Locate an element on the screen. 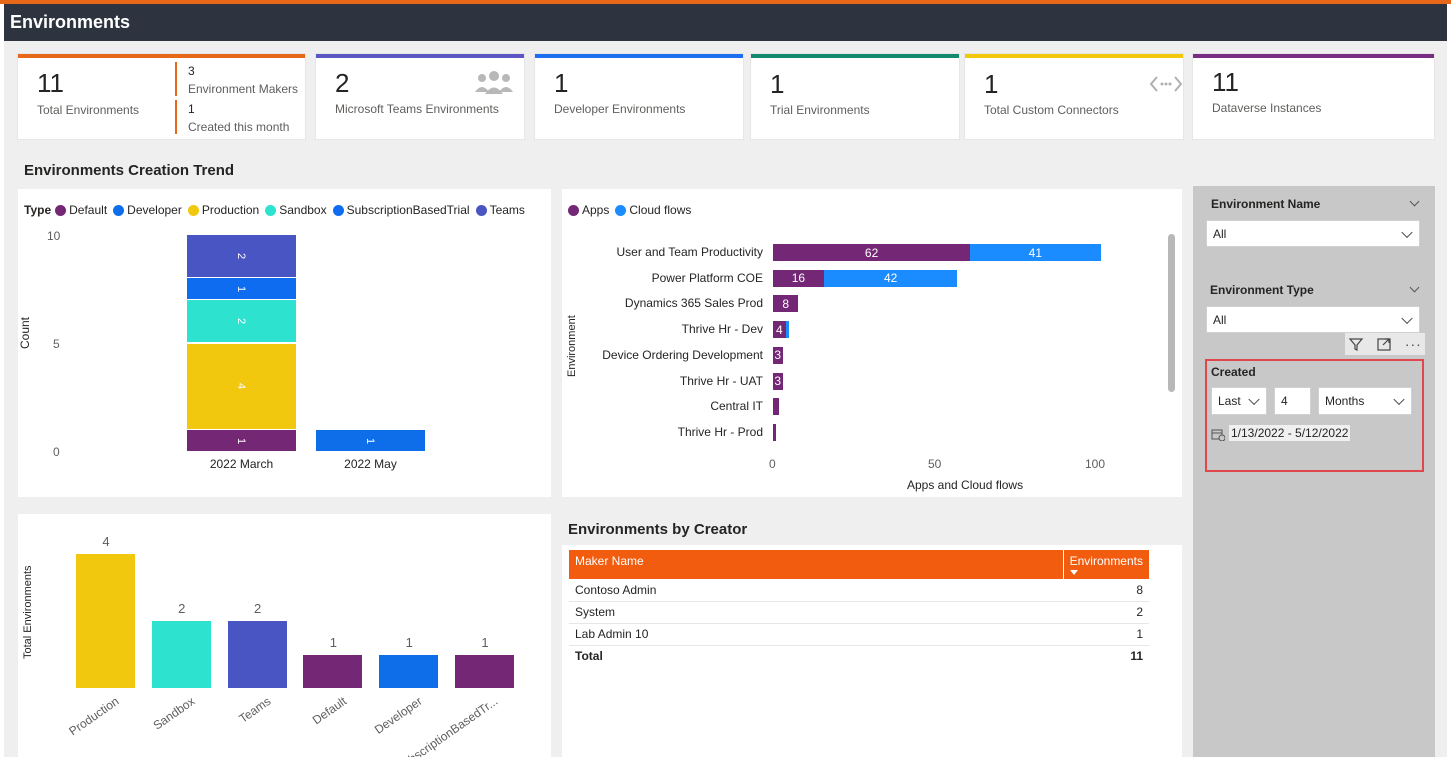 The image size is (1451, 757). bar-segment-production: 4 is located at coordinates (241, 386).